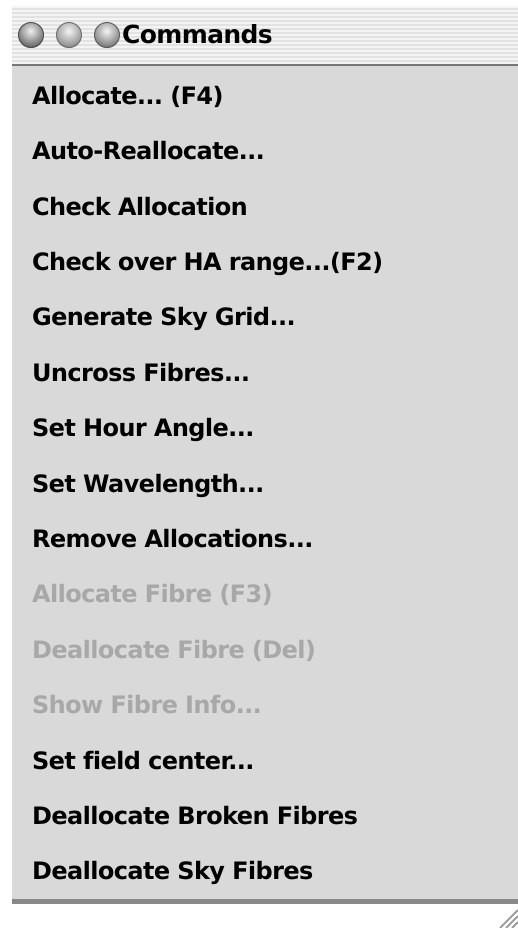 Image resolution: width=518 pixels, height=934 pixels. Describe the element at coordinates (265, 816) in the screenshot. I see `menu-item: Deallocate Broken Fibres` at that location.